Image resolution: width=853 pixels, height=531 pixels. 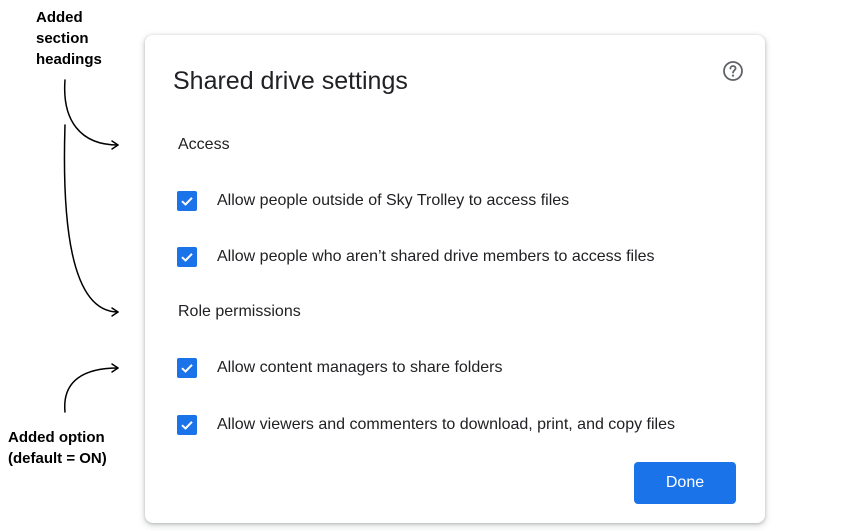 I want to click on done-button: Done, so click(x=685, y=483).